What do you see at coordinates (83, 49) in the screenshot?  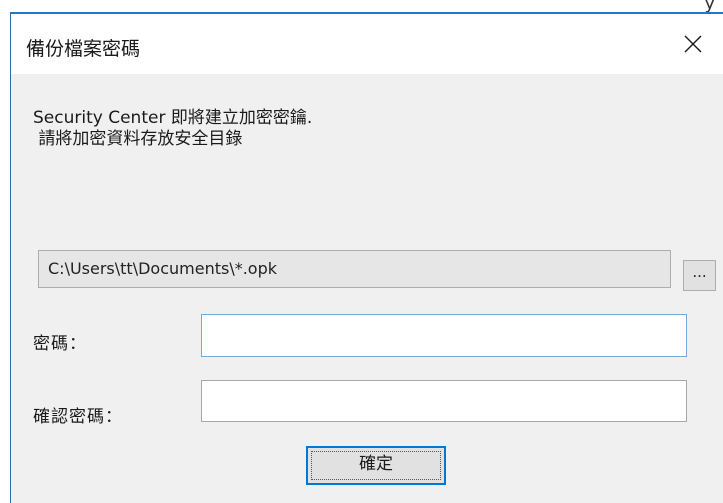 I see `dialog-title: 備份檔案密碼` at bounding box center [83, 49].